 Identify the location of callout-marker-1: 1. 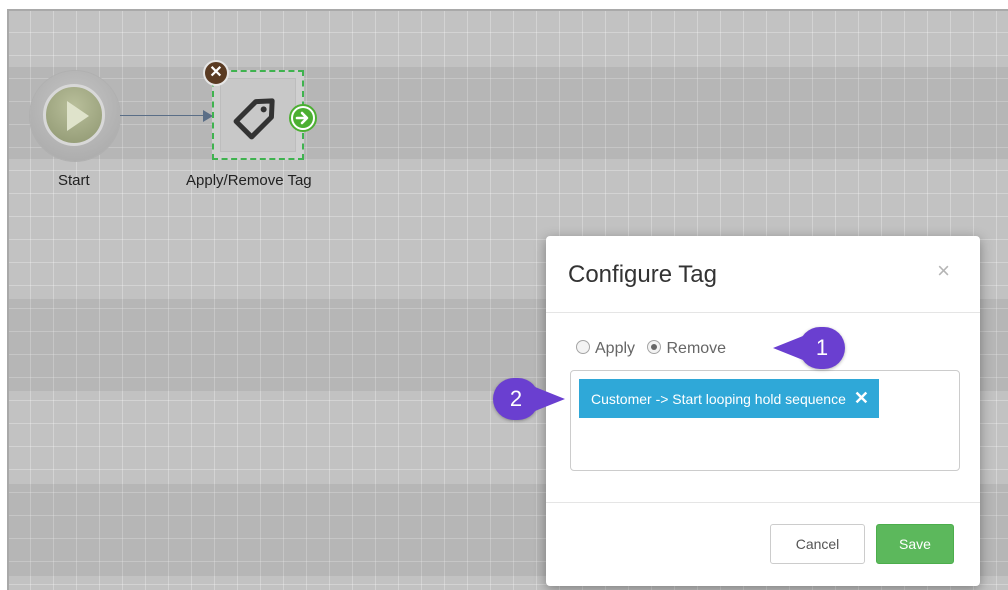
(809, 348).